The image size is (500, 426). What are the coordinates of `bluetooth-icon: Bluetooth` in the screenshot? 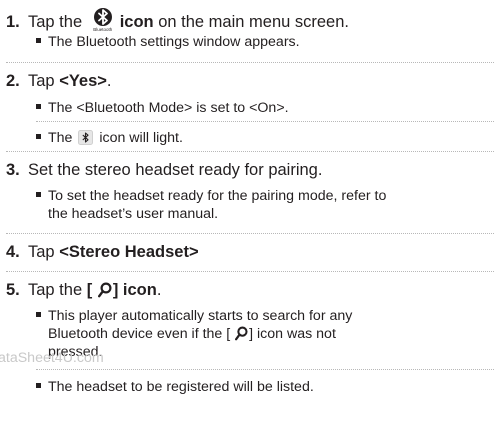 It's located at (103, 20).